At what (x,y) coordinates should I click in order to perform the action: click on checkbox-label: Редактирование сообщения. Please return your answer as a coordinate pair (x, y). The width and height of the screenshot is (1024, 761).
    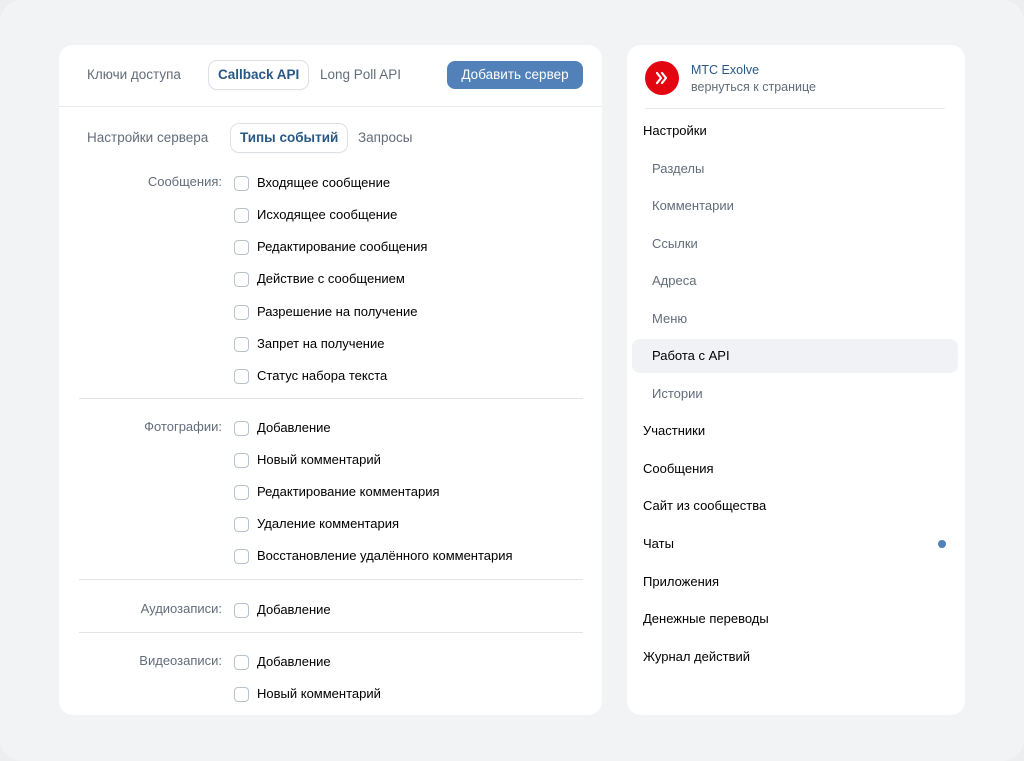
    Looking at the image, I should click on (342, 246).